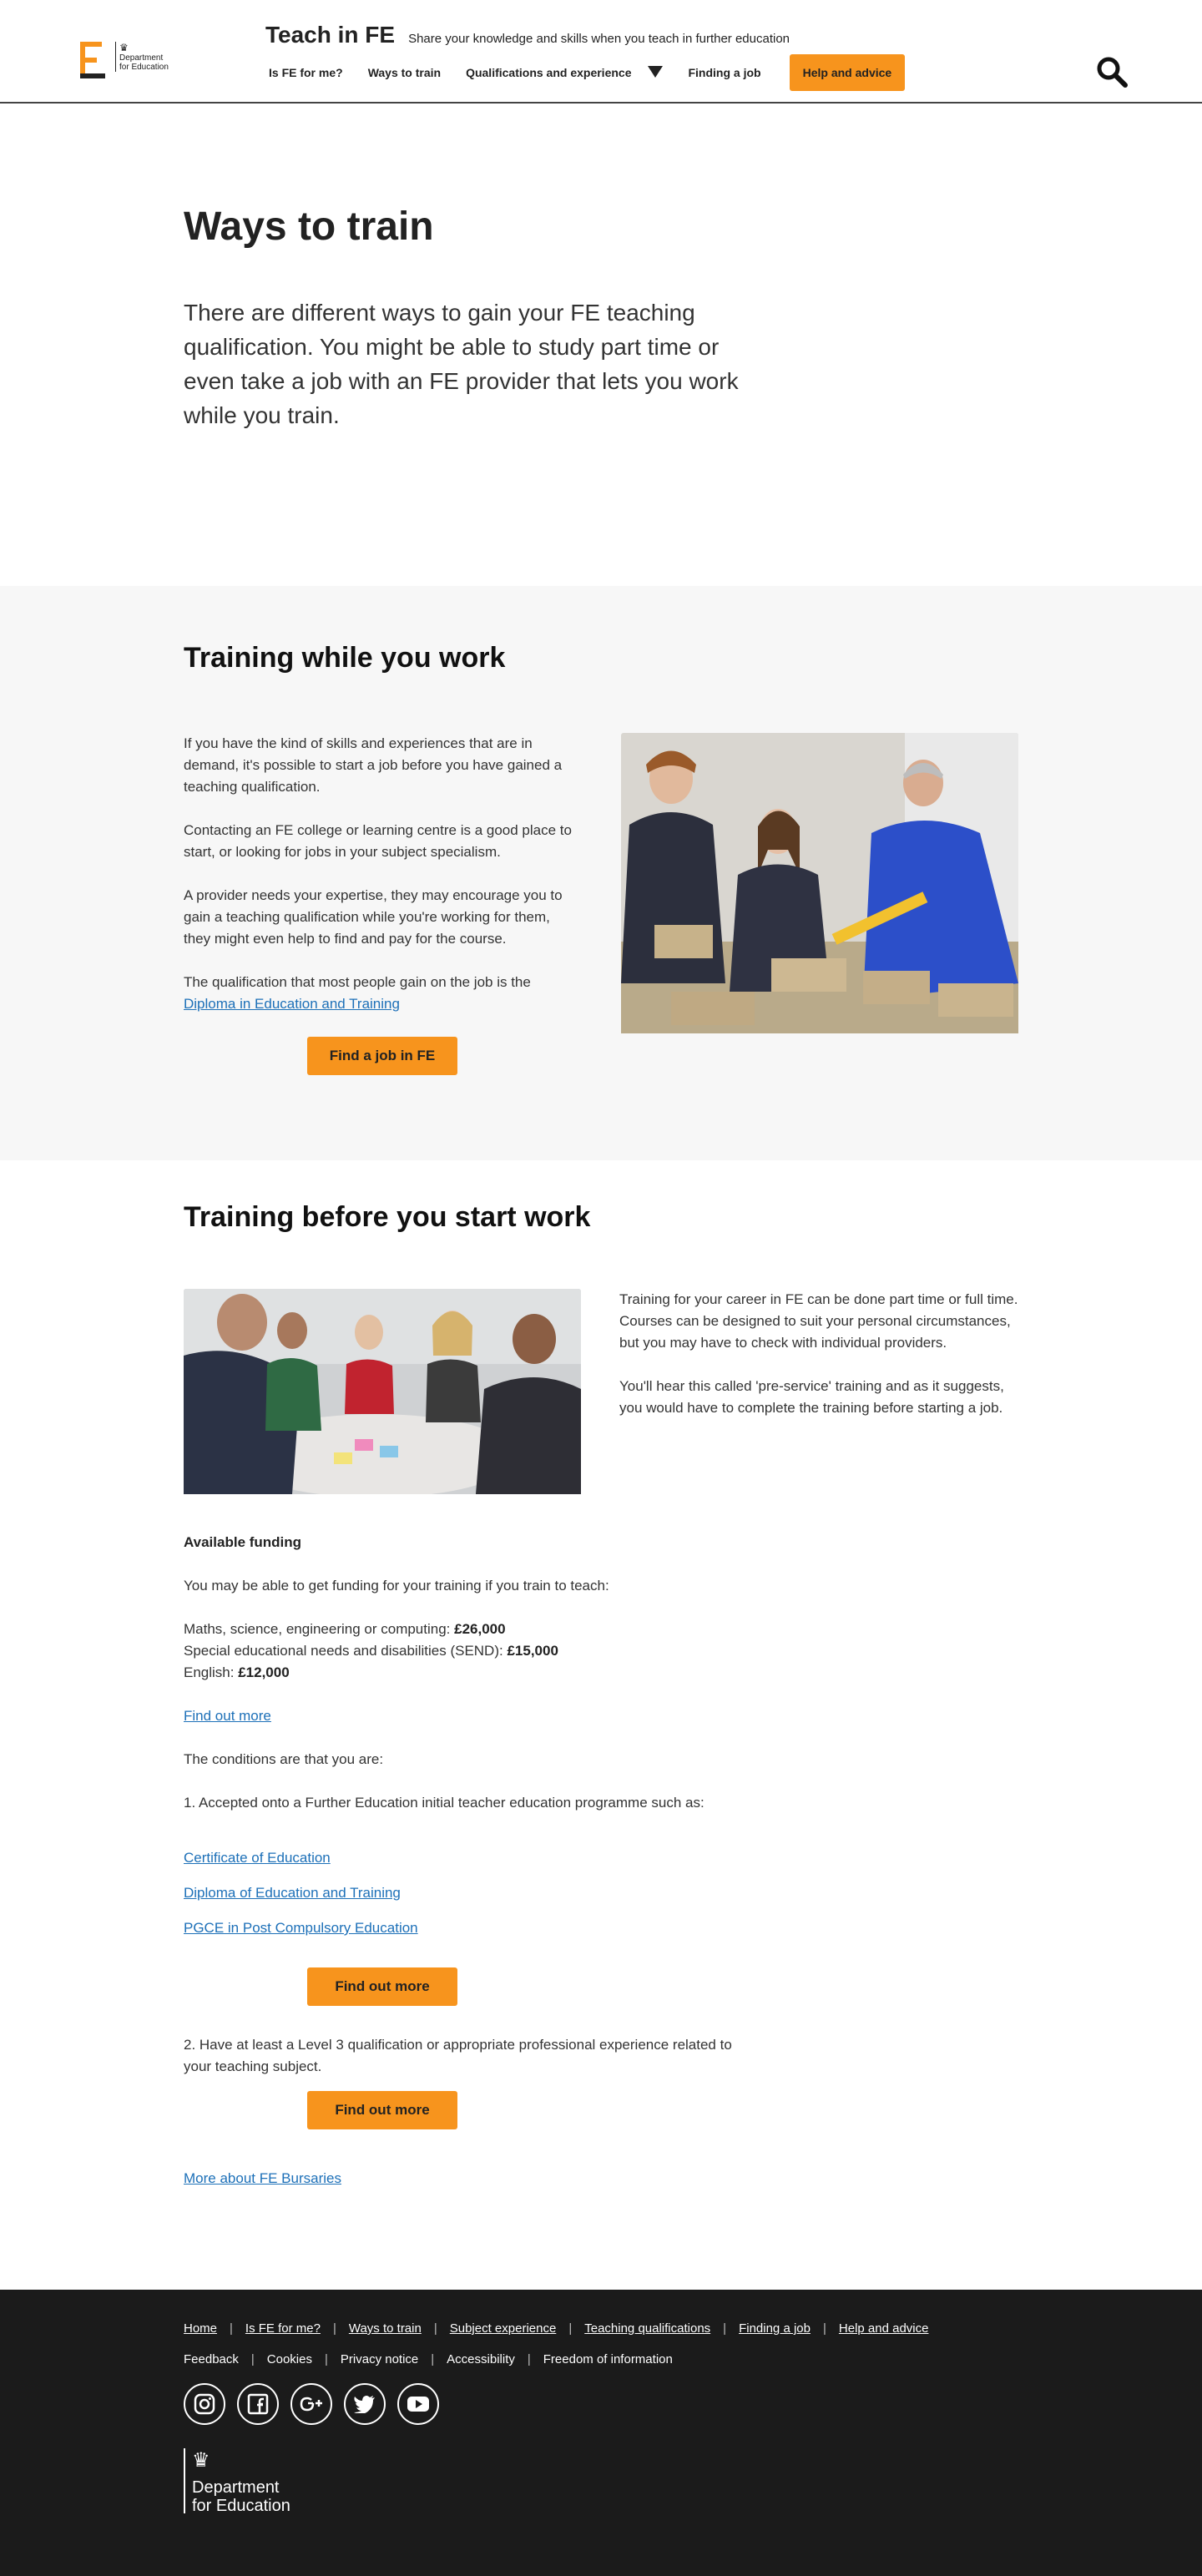 The image size is (1202, 2576). I want to click on classroom-photo, so click(382, 1393).